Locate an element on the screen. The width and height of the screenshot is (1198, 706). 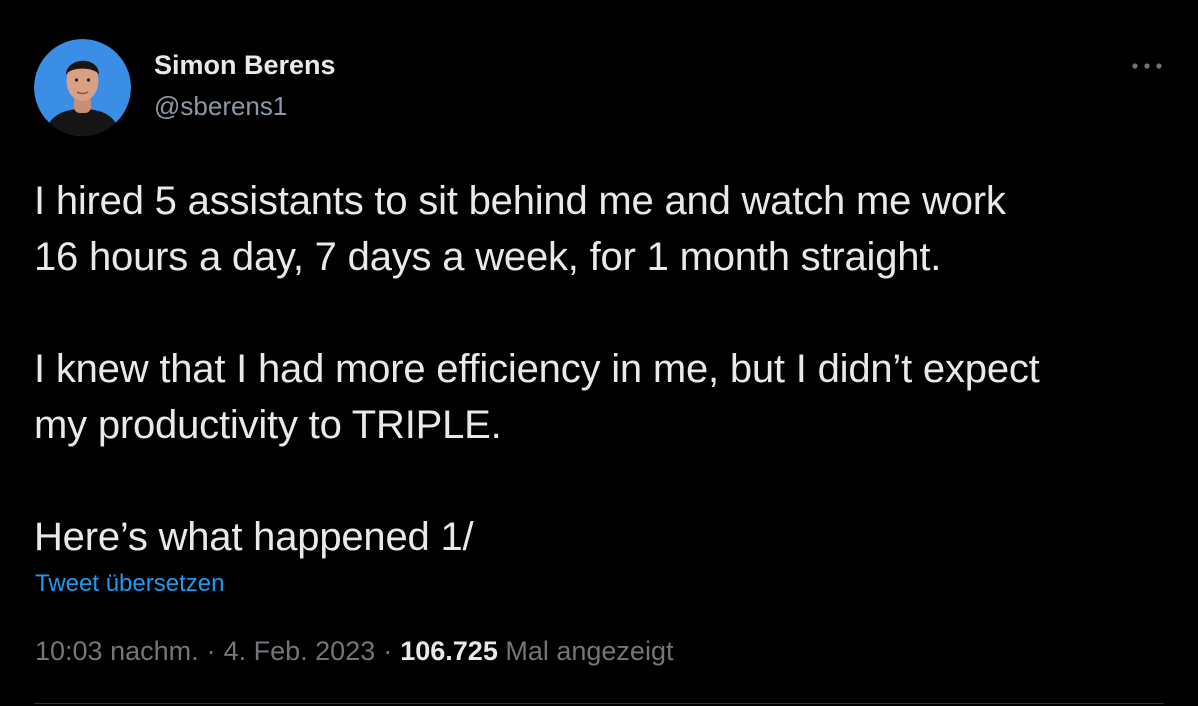
divider is located at coordinates (599, 703).